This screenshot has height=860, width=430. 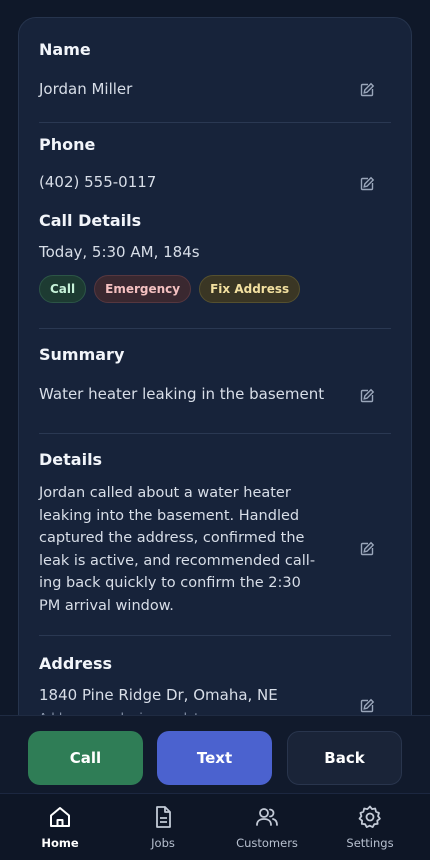 What do you see at coordinates (65, 49) in the screenshot?
I see `name-label: Name` at bounding box center [65, 49].